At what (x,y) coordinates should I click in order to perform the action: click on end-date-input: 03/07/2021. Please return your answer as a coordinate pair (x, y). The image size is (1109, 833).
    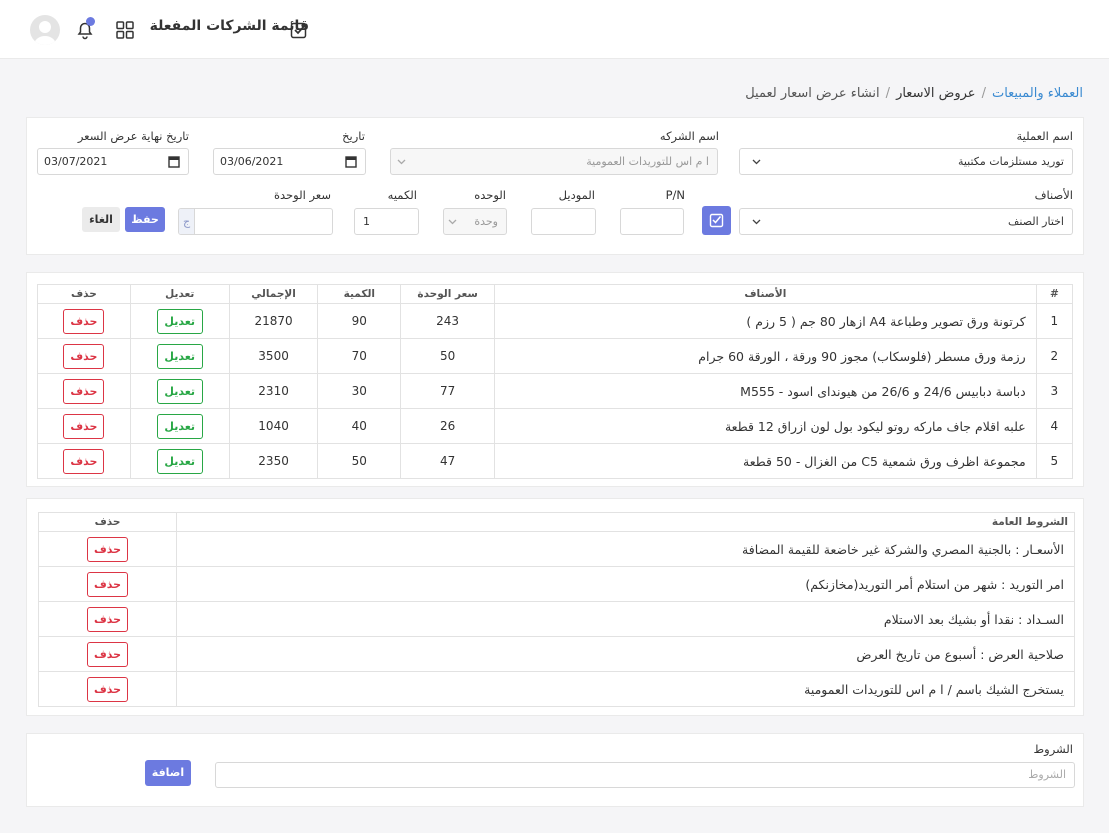
    Looking at the image, I should click on (113, 161).